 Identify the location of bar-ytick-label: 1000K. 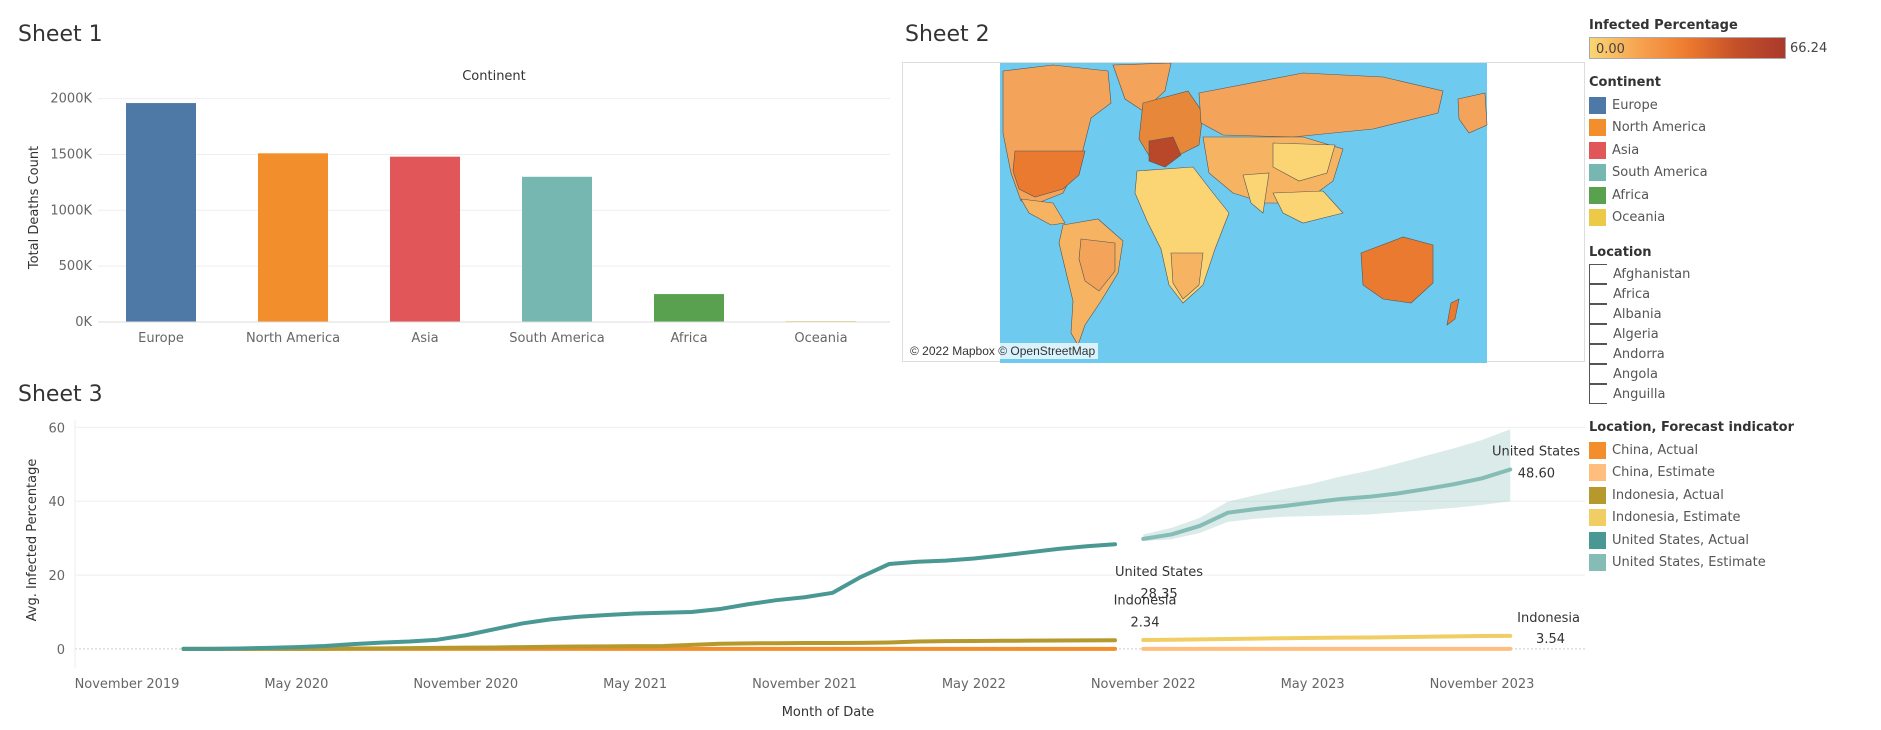
(71, 210).